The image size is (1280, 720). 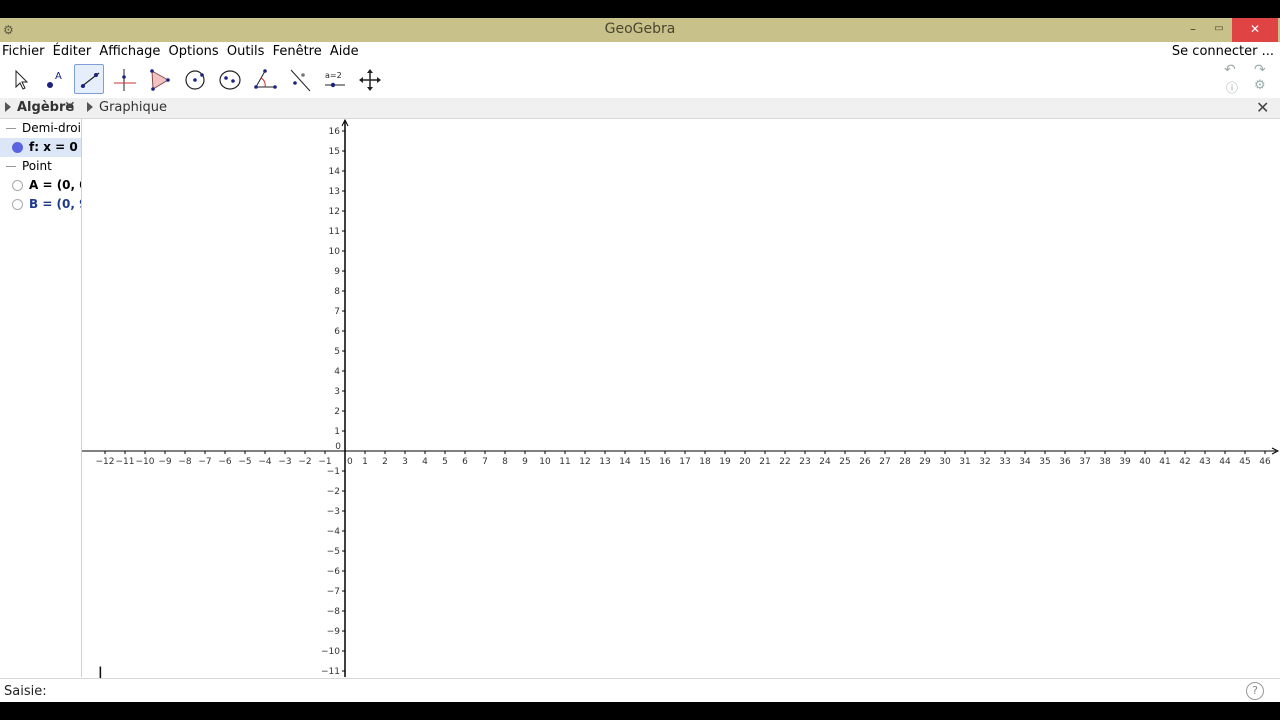 What do you see at coordinates (1219, 30) in the screenshot?
I see `maximize-button: ▭` at bounding box center [1219, 30].